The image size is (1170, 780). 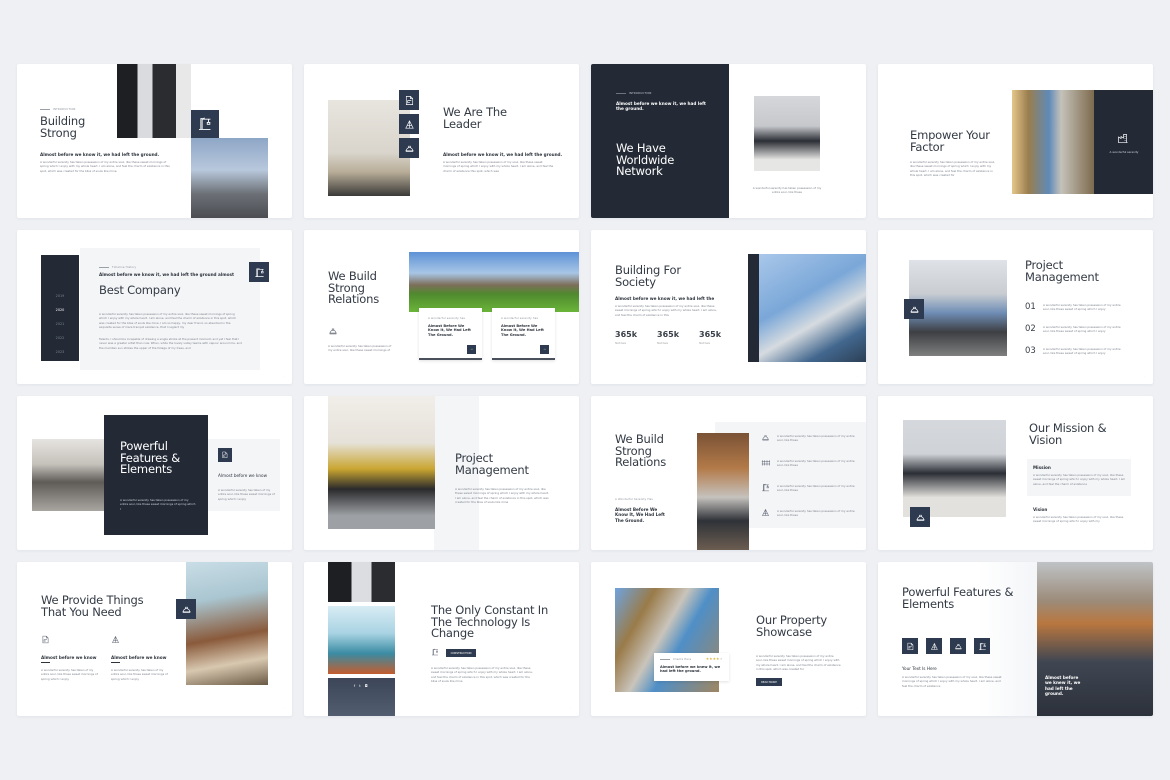 I want to click on facebook-icon: f, so click(x=355, y=686).